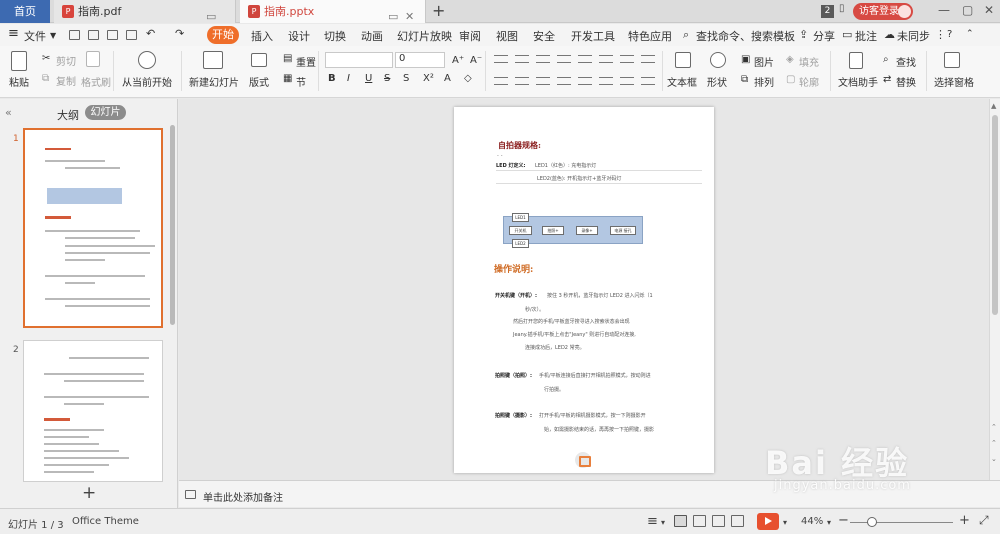  What do you see at coordinates (447, 78) in the screenshot?
I see `font-color-icon: A` at bounding box center [447, 78].